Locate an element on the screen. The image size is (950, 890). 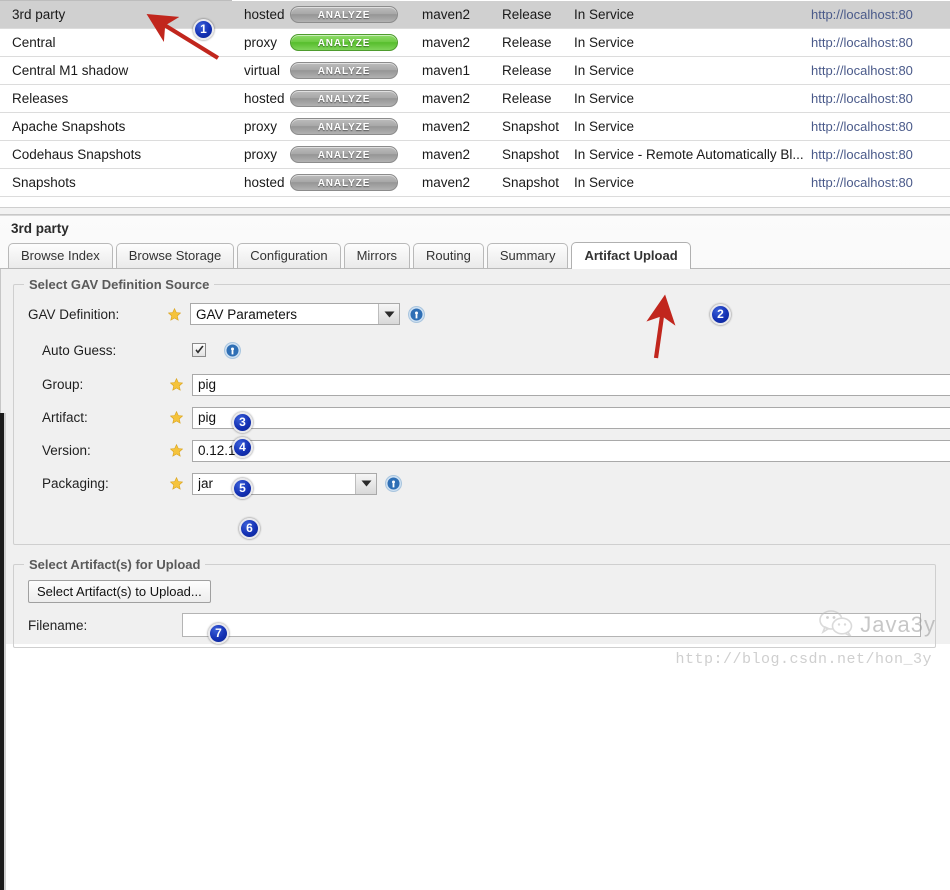
table-filler is located at coordinates (475, 202).